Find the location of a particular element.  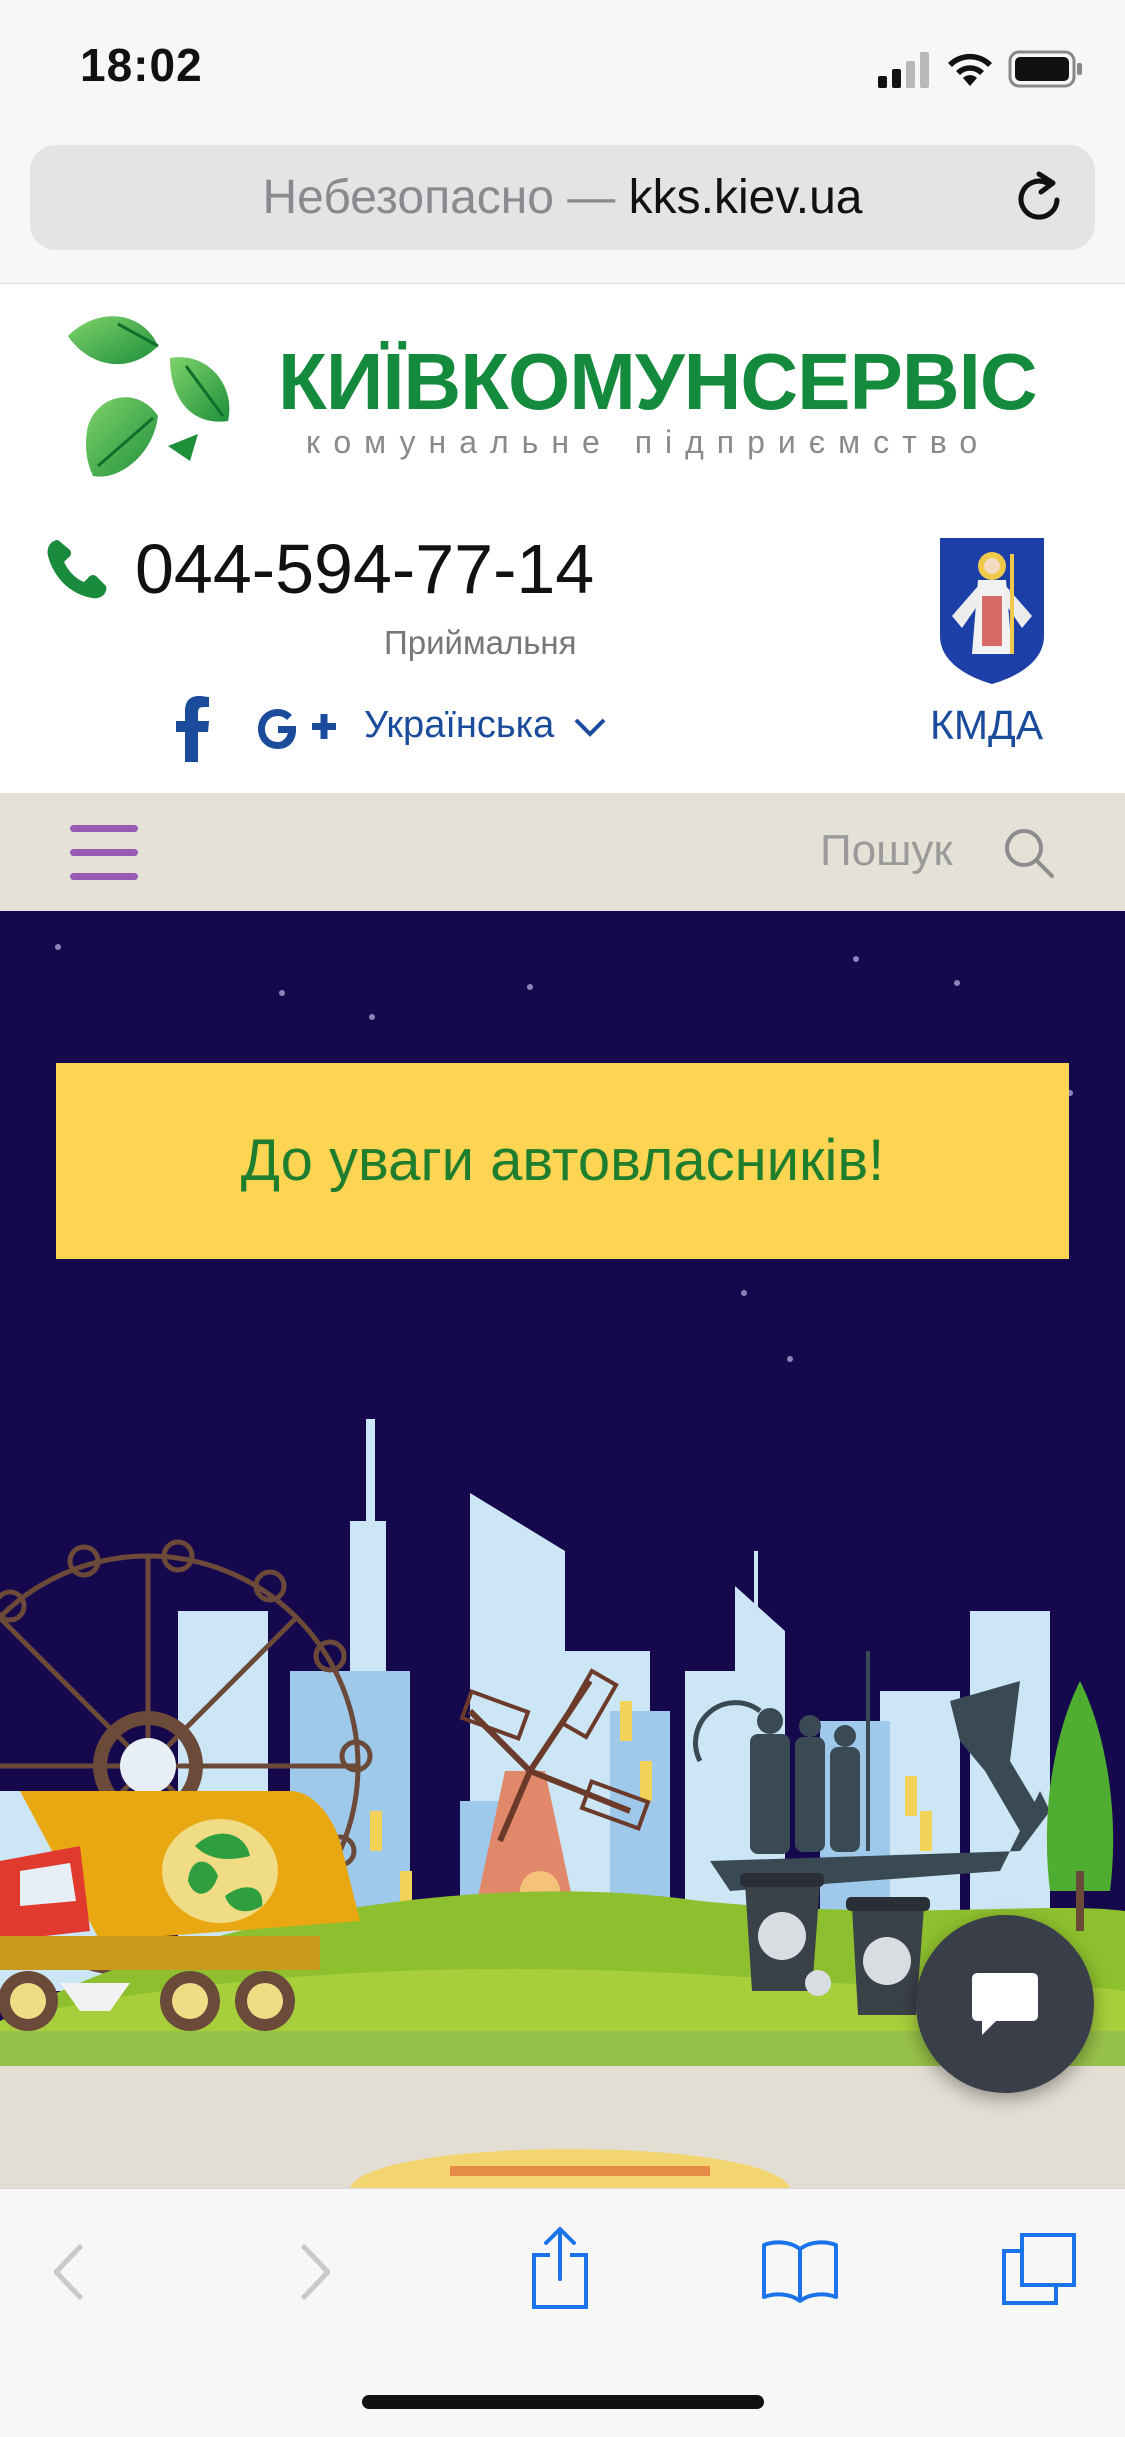

status-time: 18:02 is located at coordinates (141, 65).